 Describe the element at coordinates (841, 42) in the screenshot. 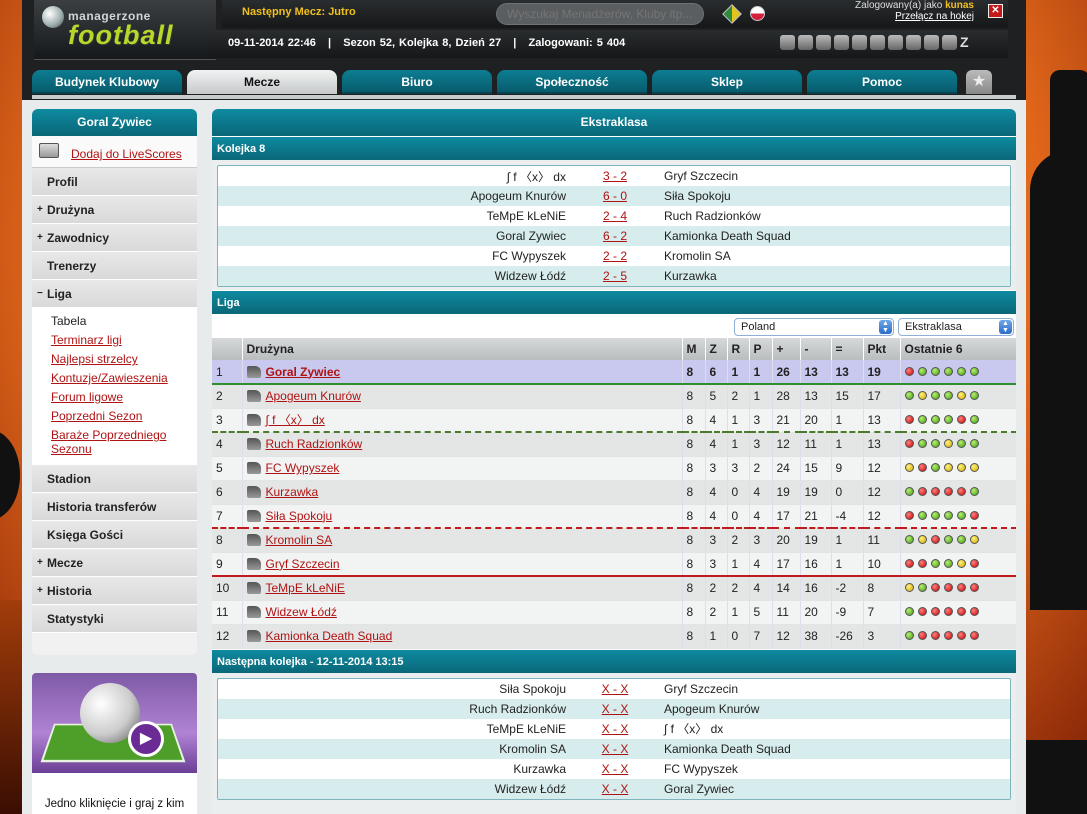

I see `printer-icon` at that location.